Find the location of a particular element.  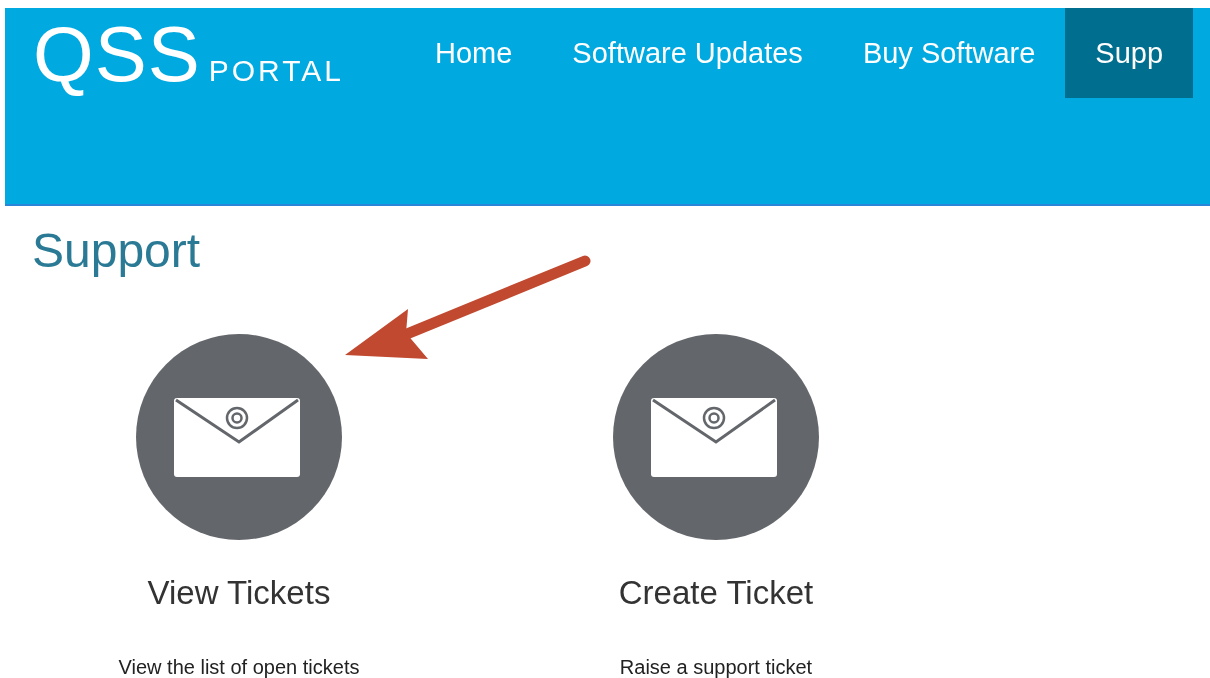

card-description: Raise a support ticket is located at coordinates (716, 667).